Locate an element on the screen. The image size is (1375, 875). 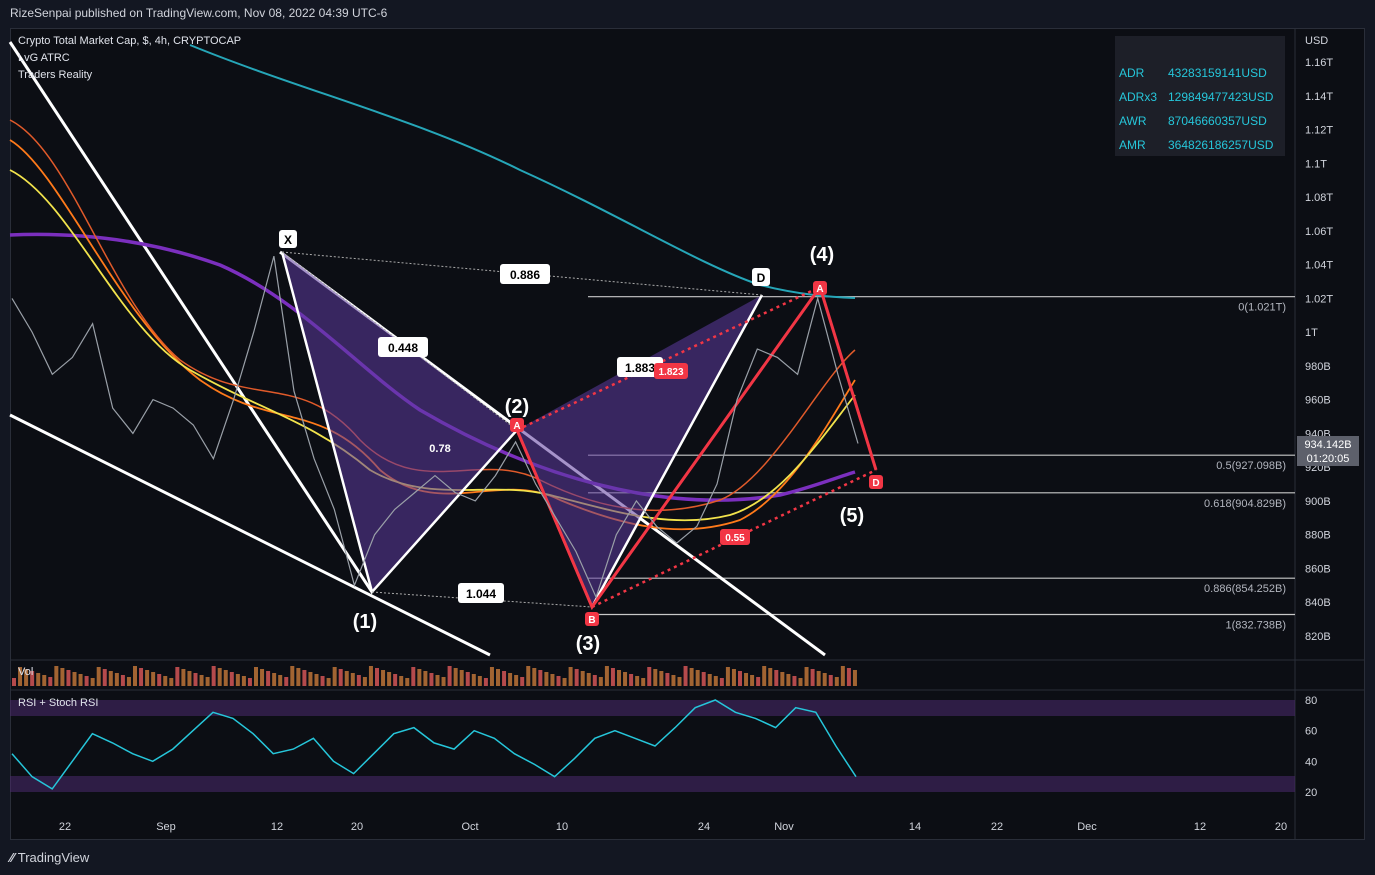
rsi-tick-label: 80 is located at coordinates (1311, 701).